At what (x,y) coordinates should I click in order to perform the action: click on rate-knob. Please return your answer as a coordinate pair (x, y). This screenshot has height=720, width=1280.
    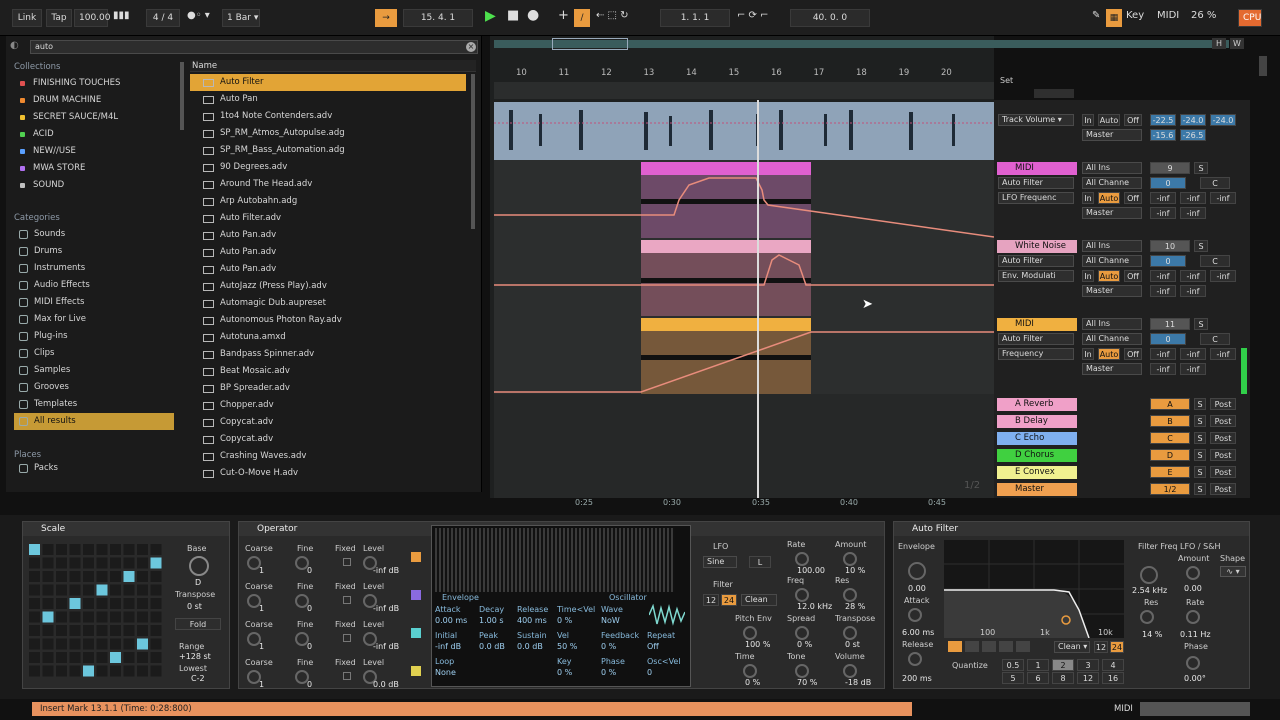
    Looking at the image, I should click on (1193, 617).